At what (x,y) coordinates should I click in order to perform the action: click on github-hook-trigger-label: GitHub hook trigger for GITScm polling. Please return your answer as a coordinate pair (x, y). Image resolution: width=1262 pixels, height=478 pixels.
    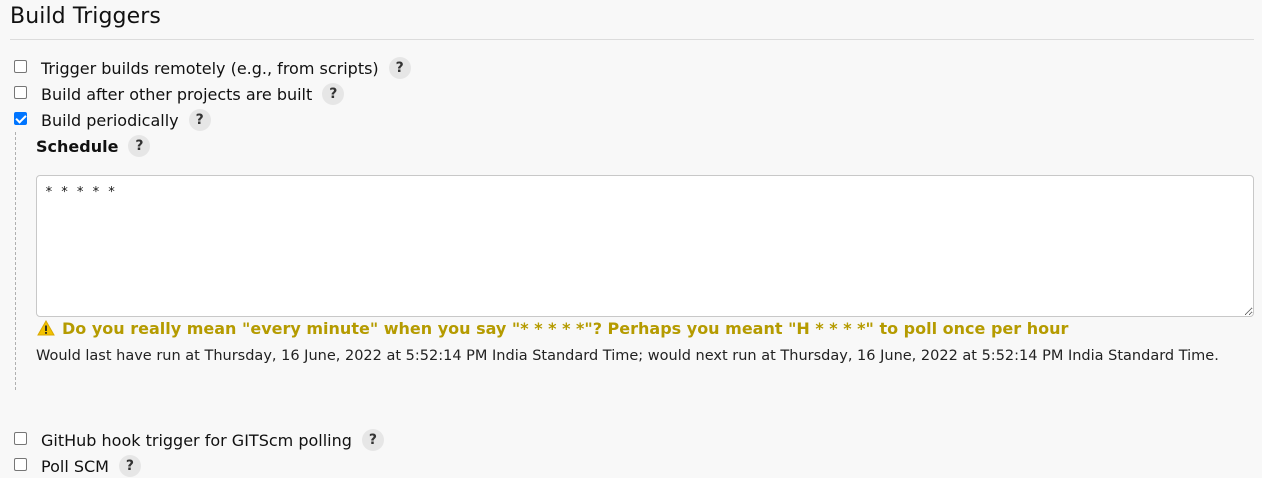
    Looking at the image, I should click on (196, 440).